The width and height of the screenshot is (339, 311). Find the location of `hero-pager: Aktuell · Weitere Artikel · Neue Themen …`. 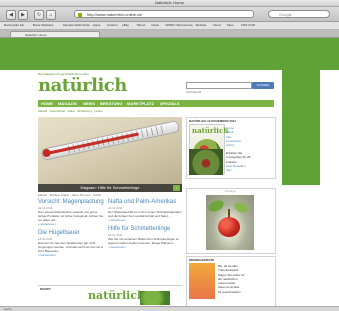

hero-pager: Aktuell · Weitere Artikel · Neue Themen … is located at coordinates (69, 195).